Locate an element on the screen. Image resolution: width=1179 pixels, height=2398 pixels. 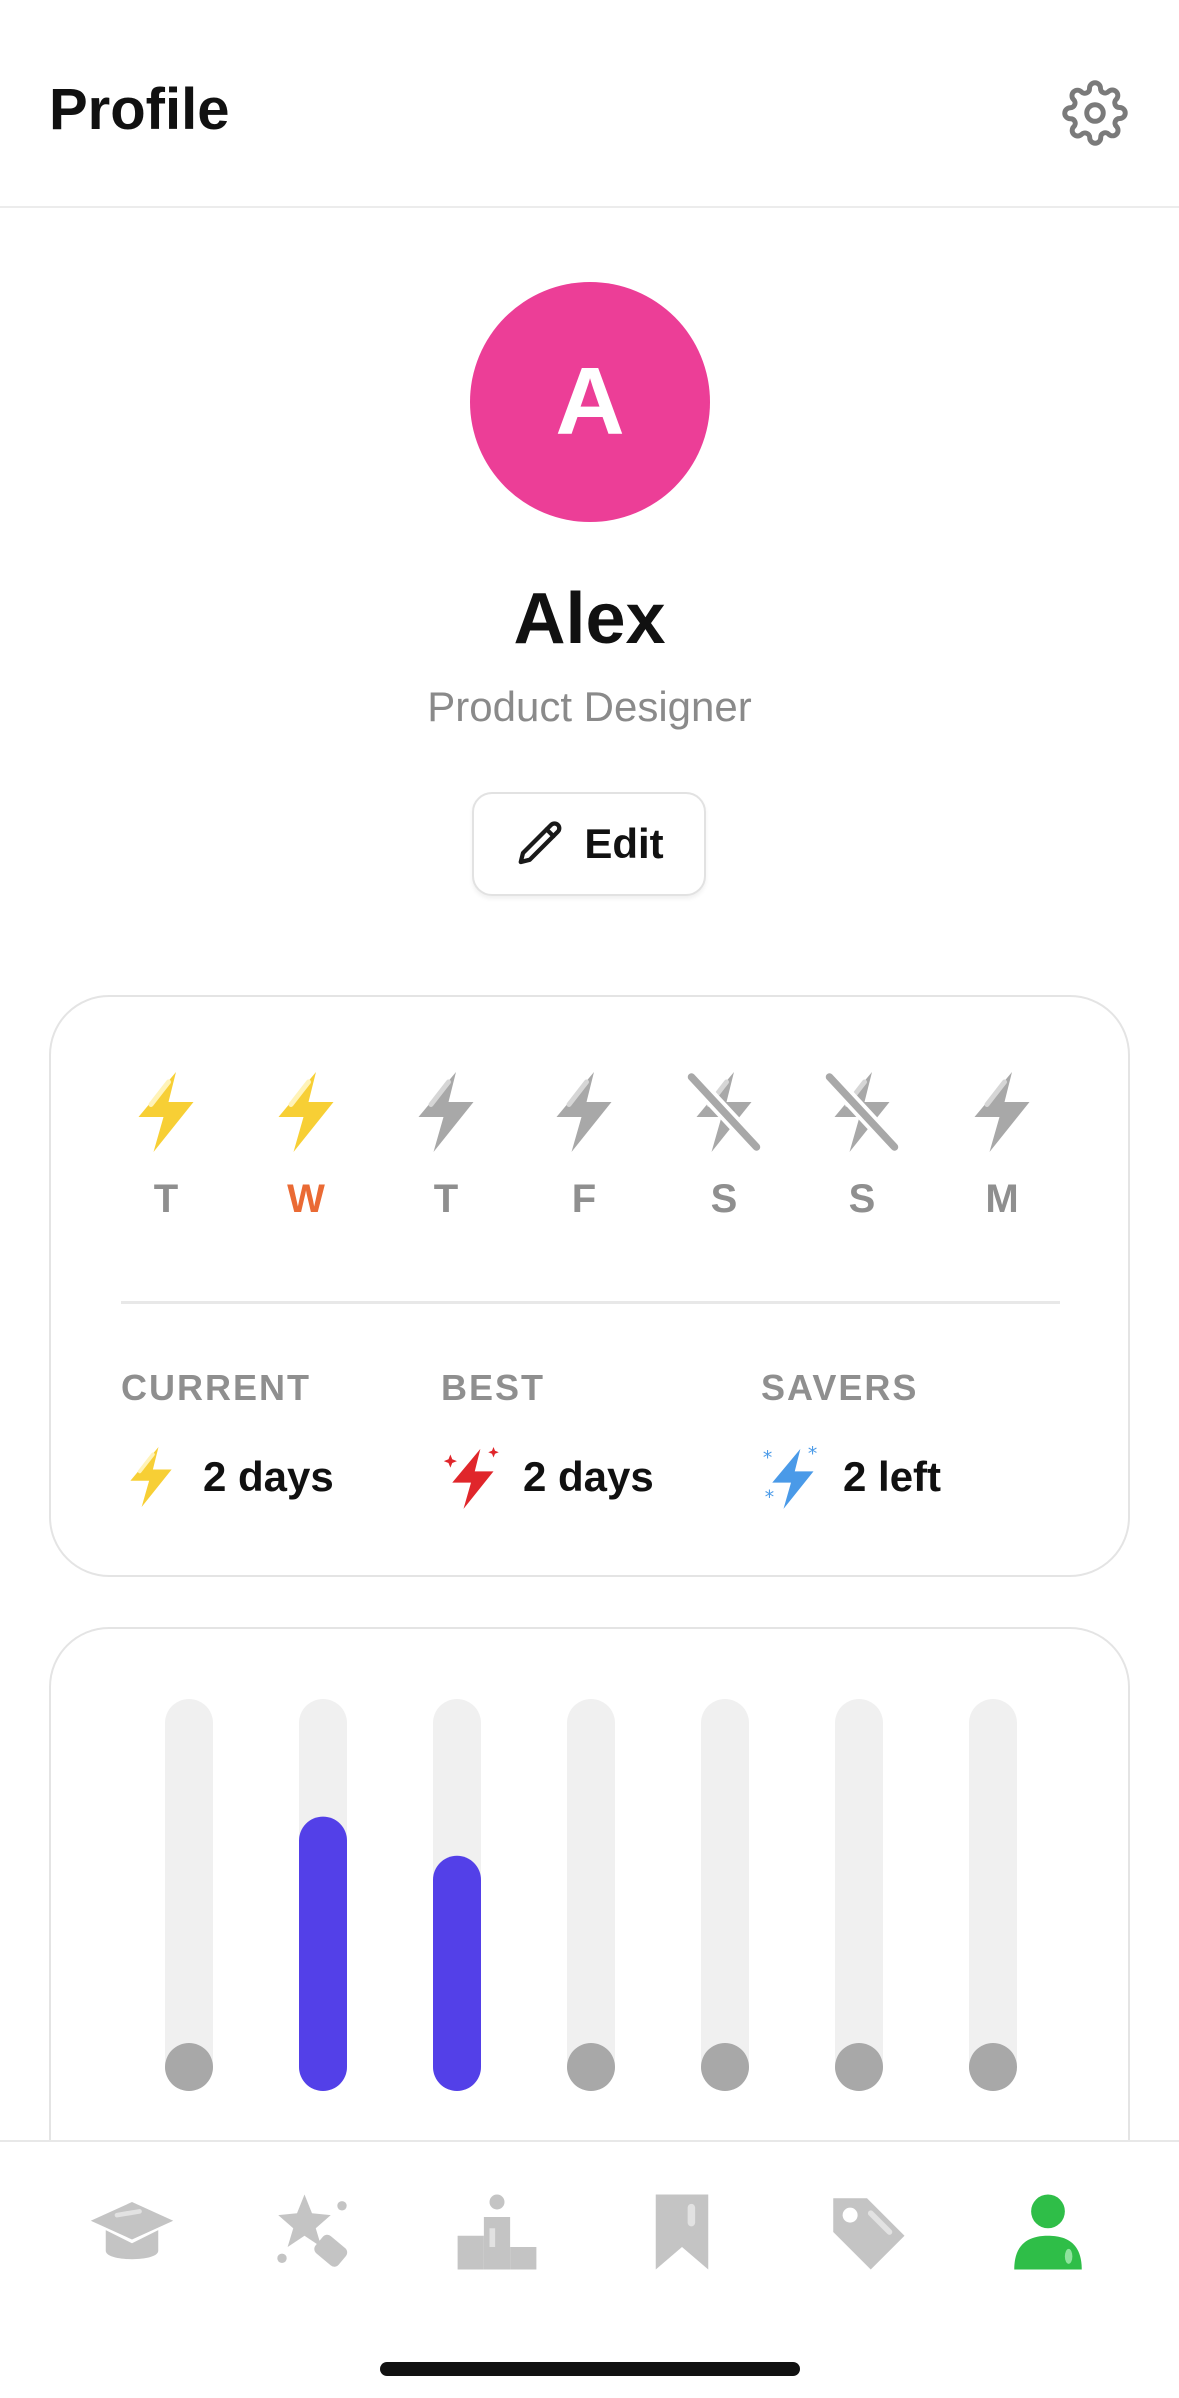
bolt-yellow-icon is located at coordinates (151, 1477).